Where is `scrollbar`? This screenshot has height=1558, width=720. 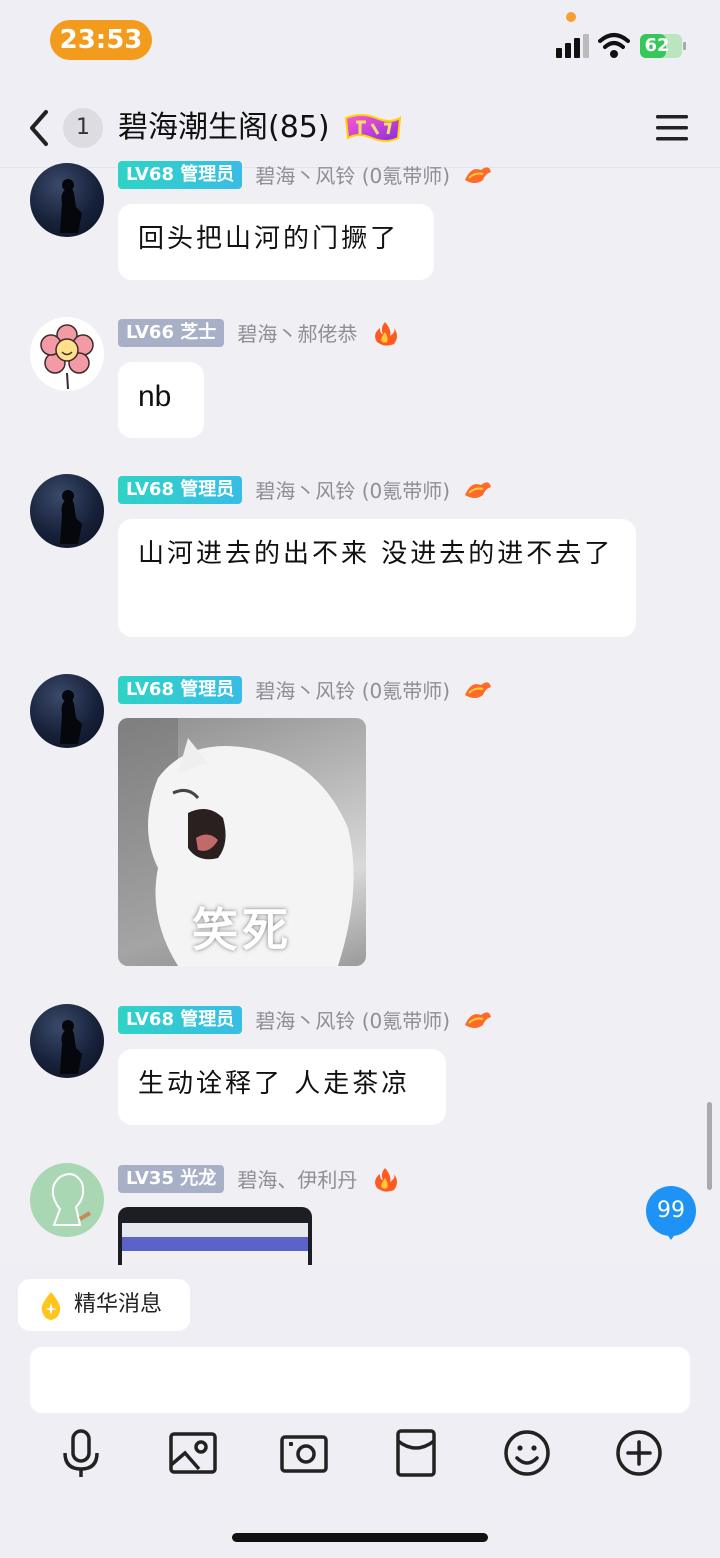
scrollbar is located at coordinates (709, 1146).